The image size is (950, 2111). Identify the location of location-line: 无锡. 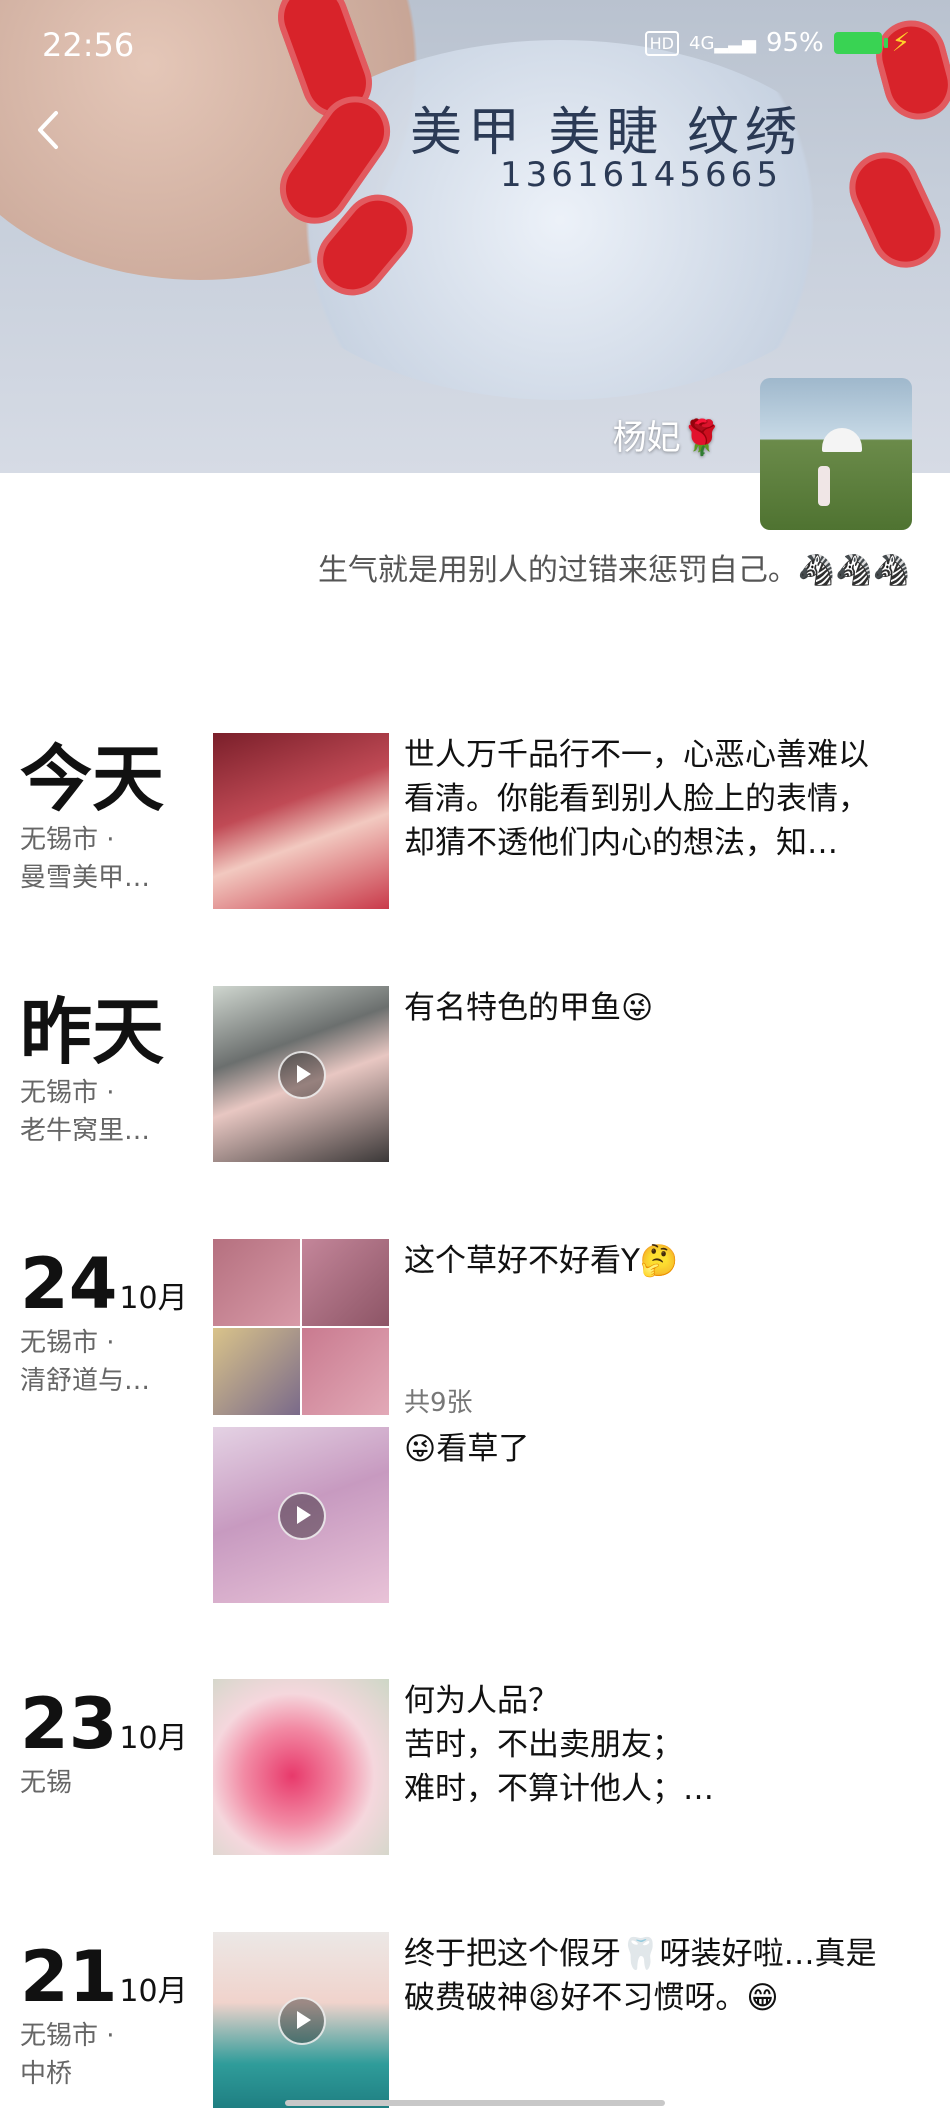
(46, 1783).